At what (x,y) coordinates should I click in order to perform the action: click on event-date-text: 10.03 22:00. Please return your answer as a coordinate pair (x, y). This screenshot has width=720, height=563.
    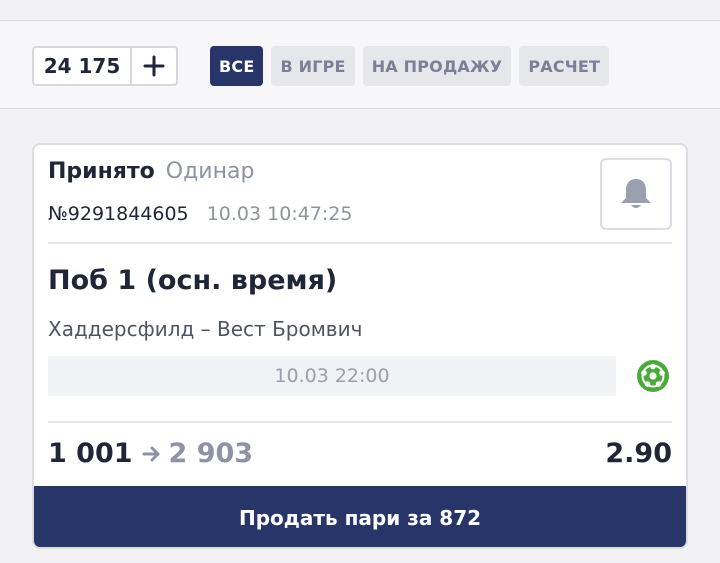
    Looking at the image, I should click on (332, 376).